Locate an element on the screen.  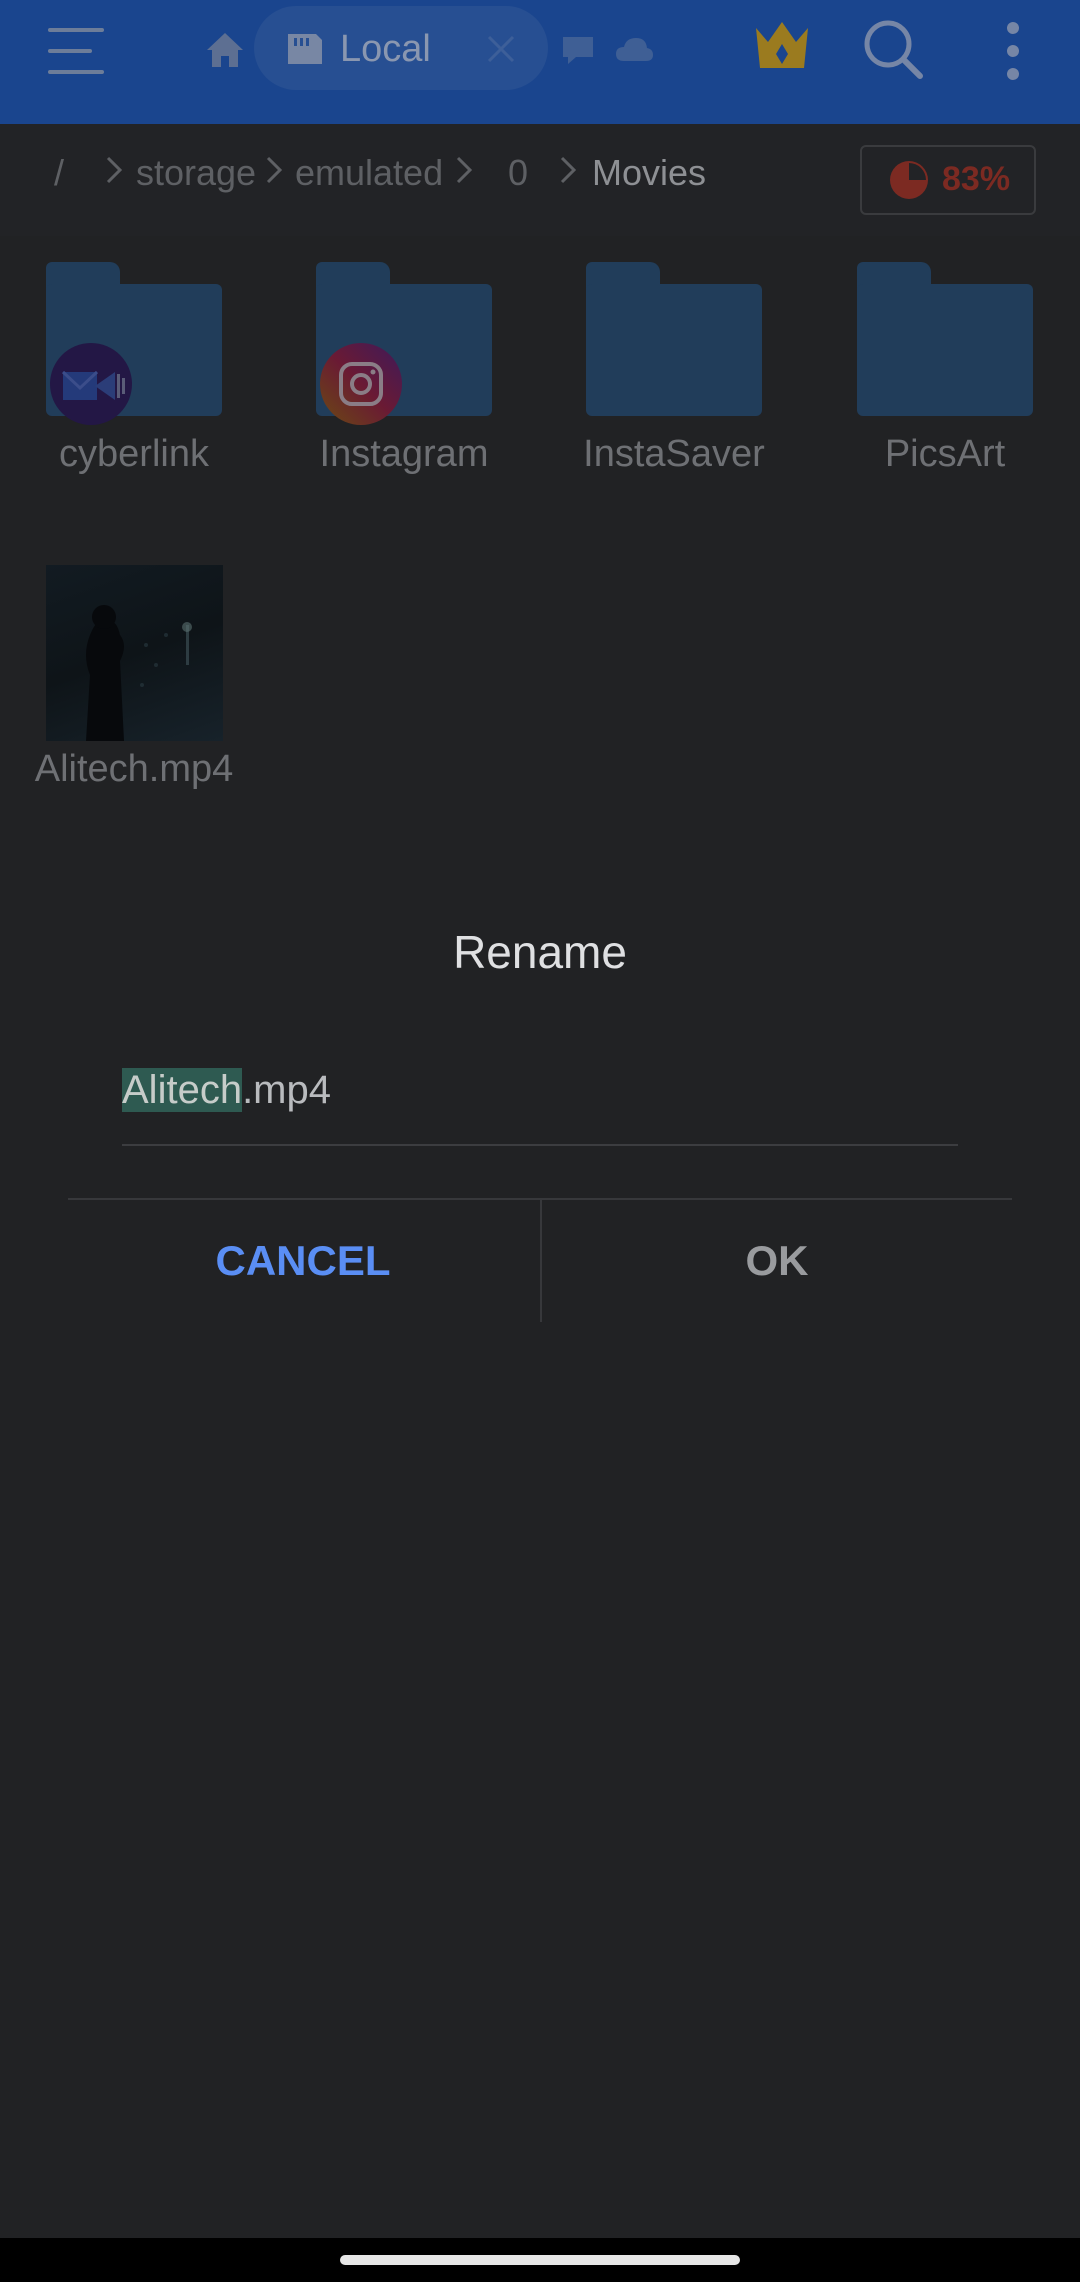
folder-name: PicsArt is located at coordinates (945, 454).